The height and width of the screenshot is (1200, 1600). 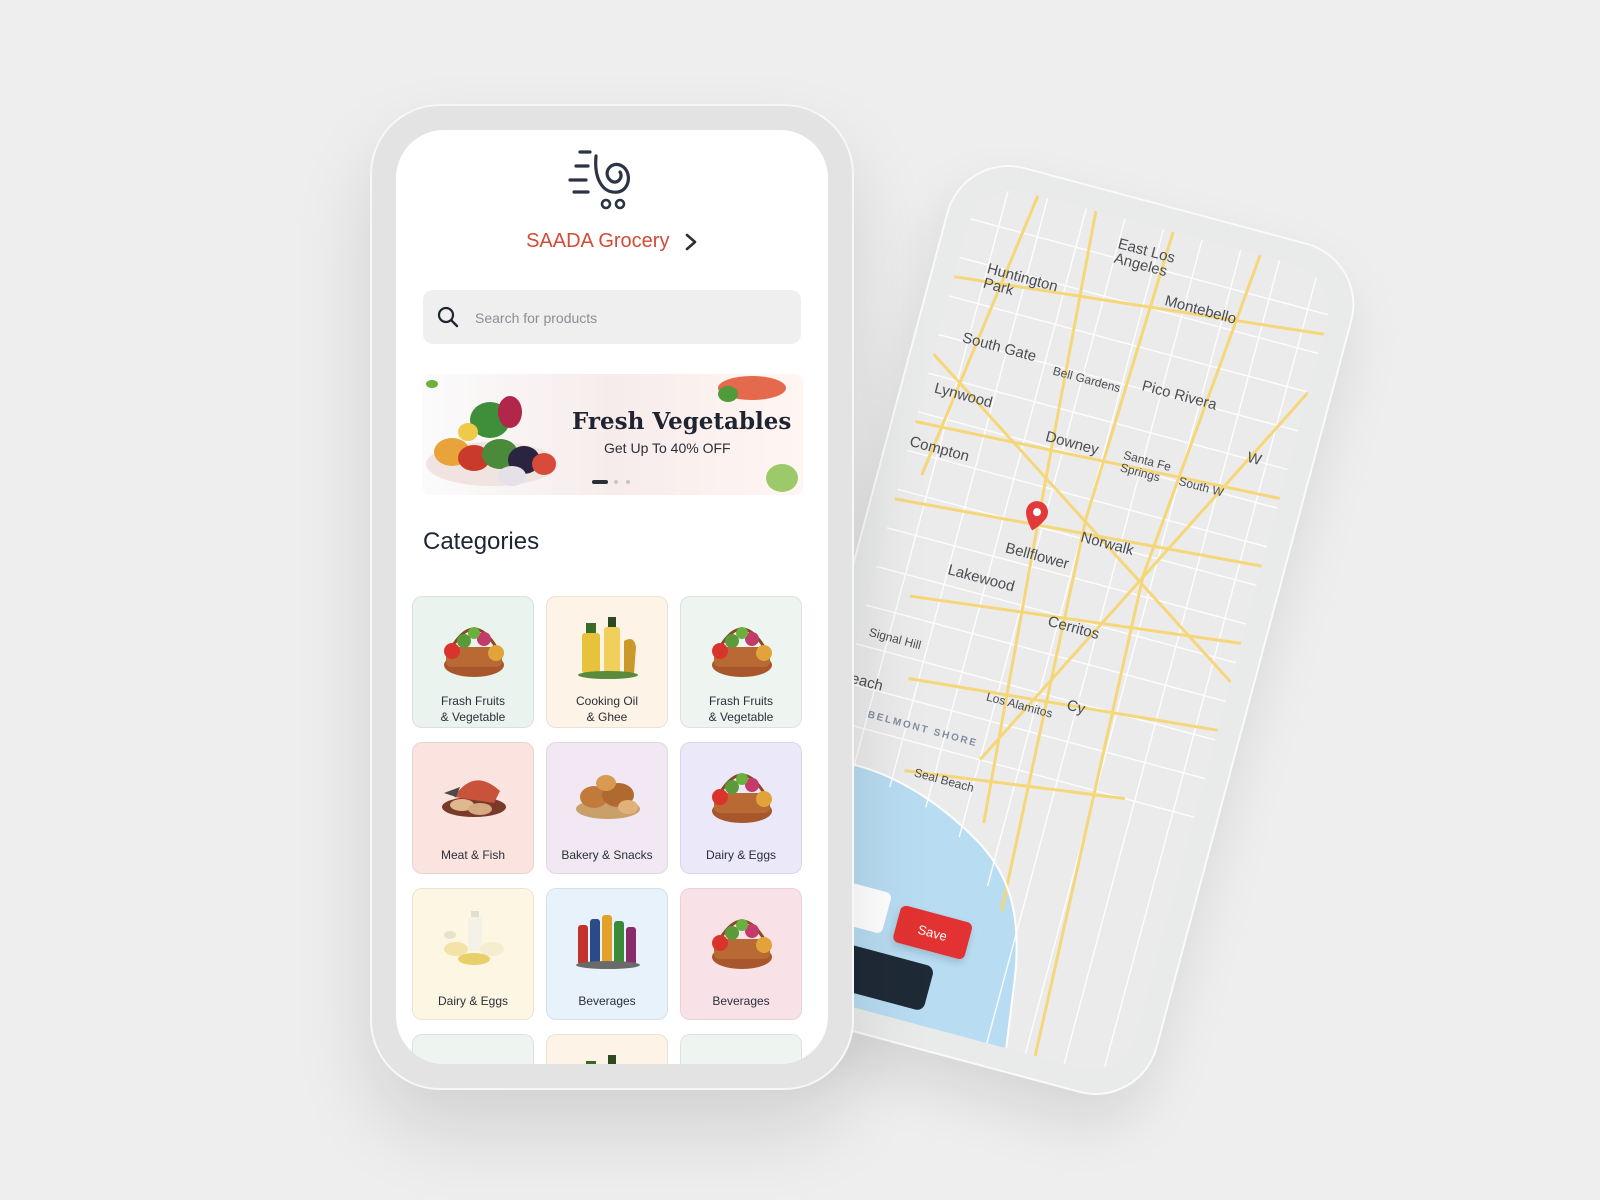 I want to click on search-input, so click(x=630, y=318).